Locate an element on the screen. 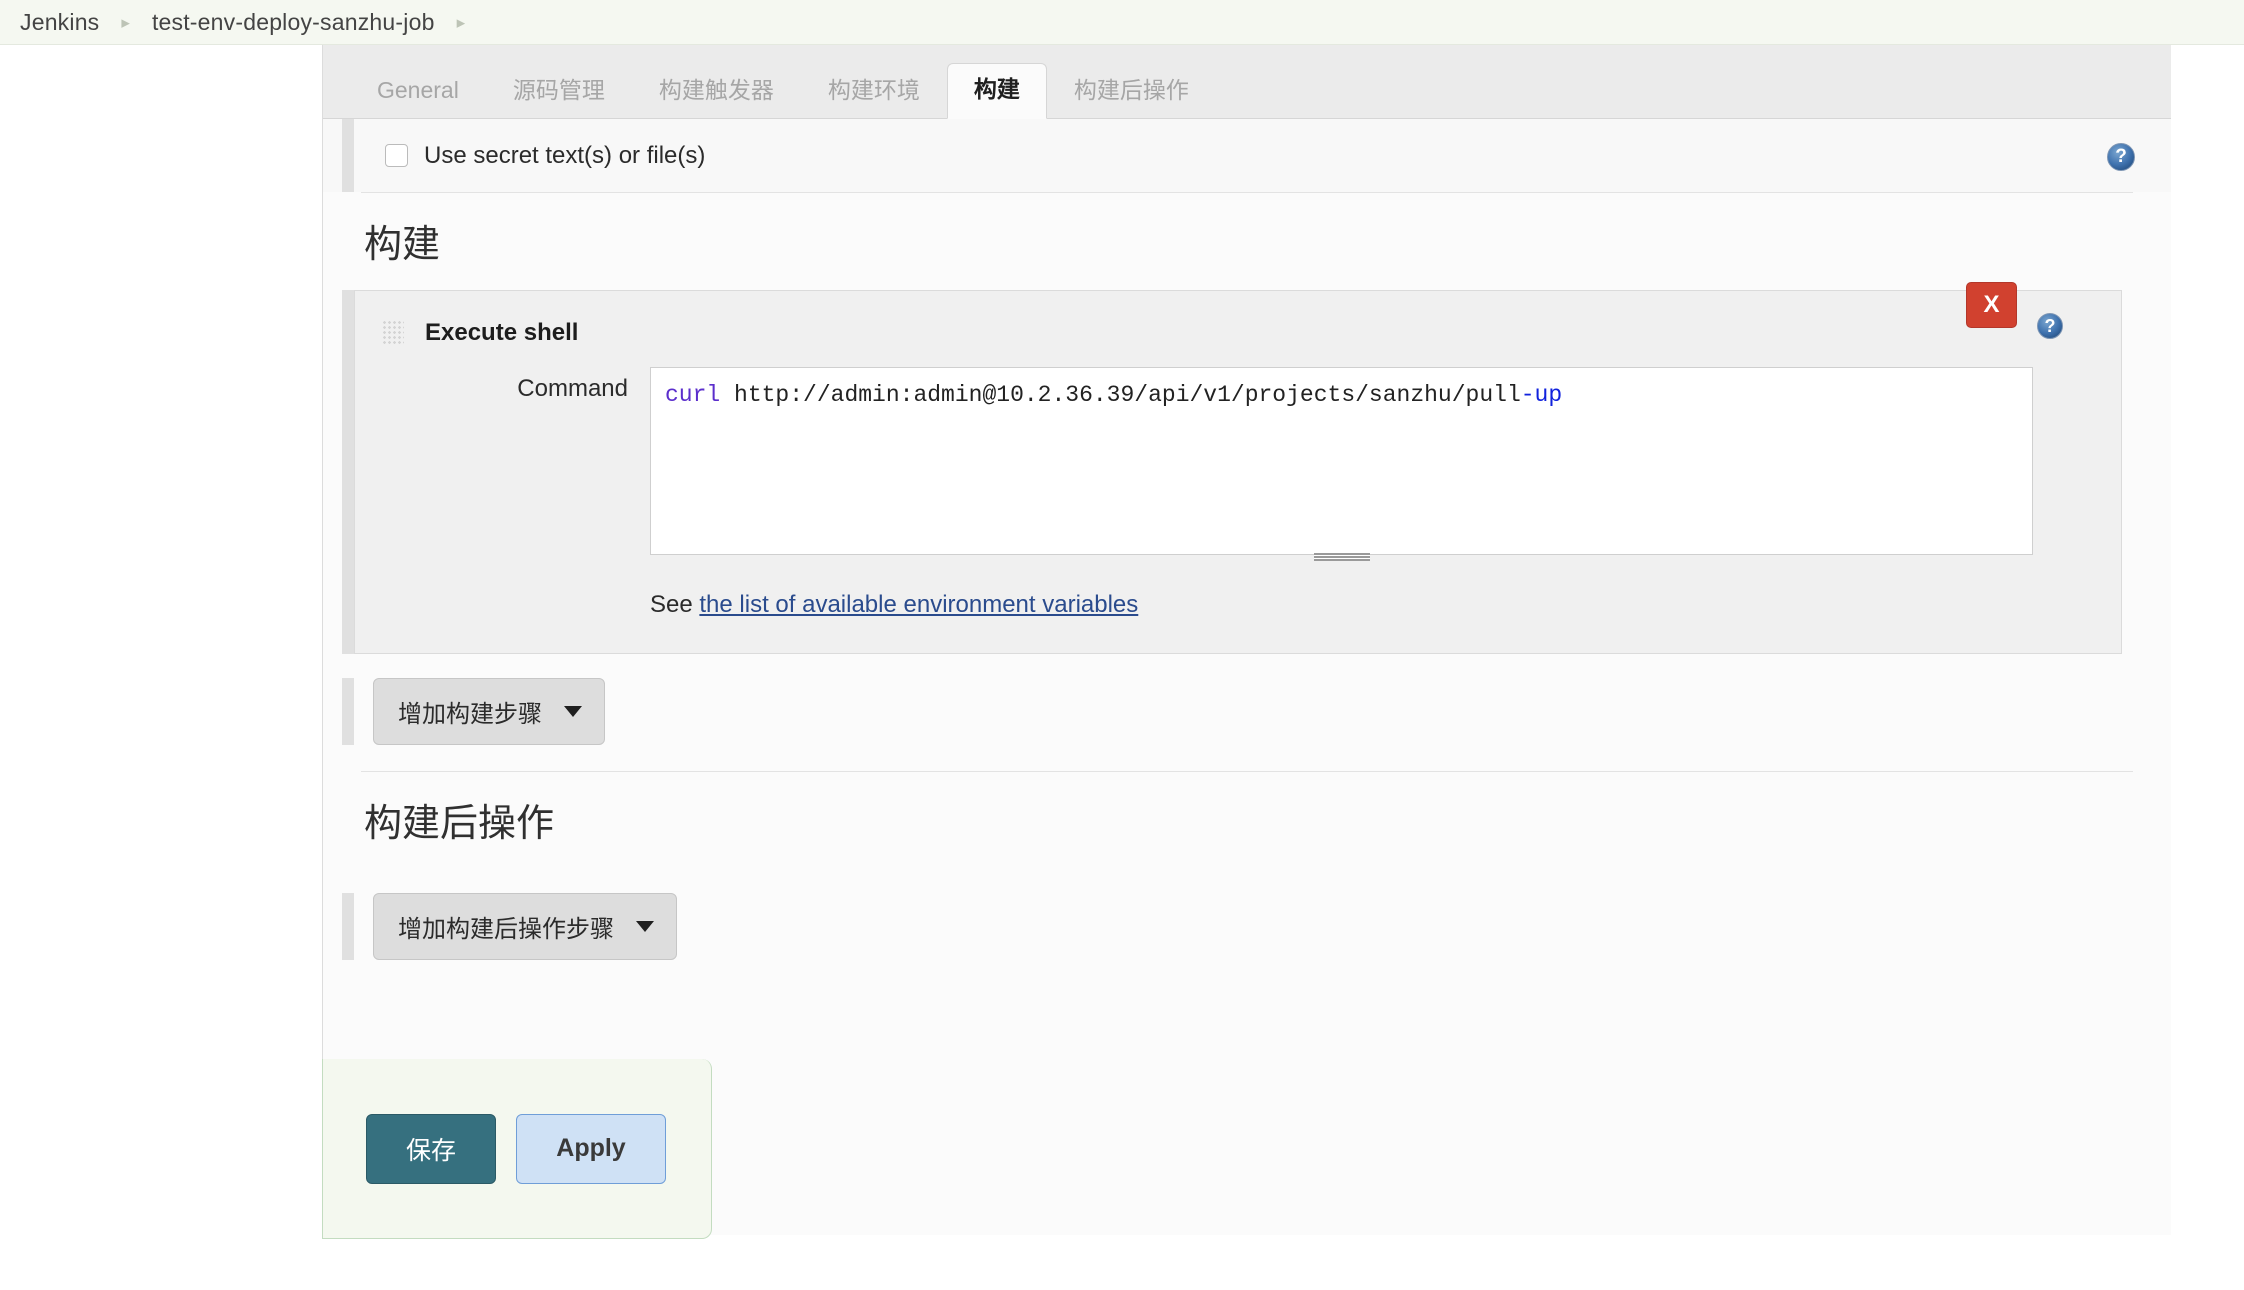 Image resolution: width=2244 pixels, height=1290 pixels. build-section-heading: 构建 is located at coordinates (402, 245).